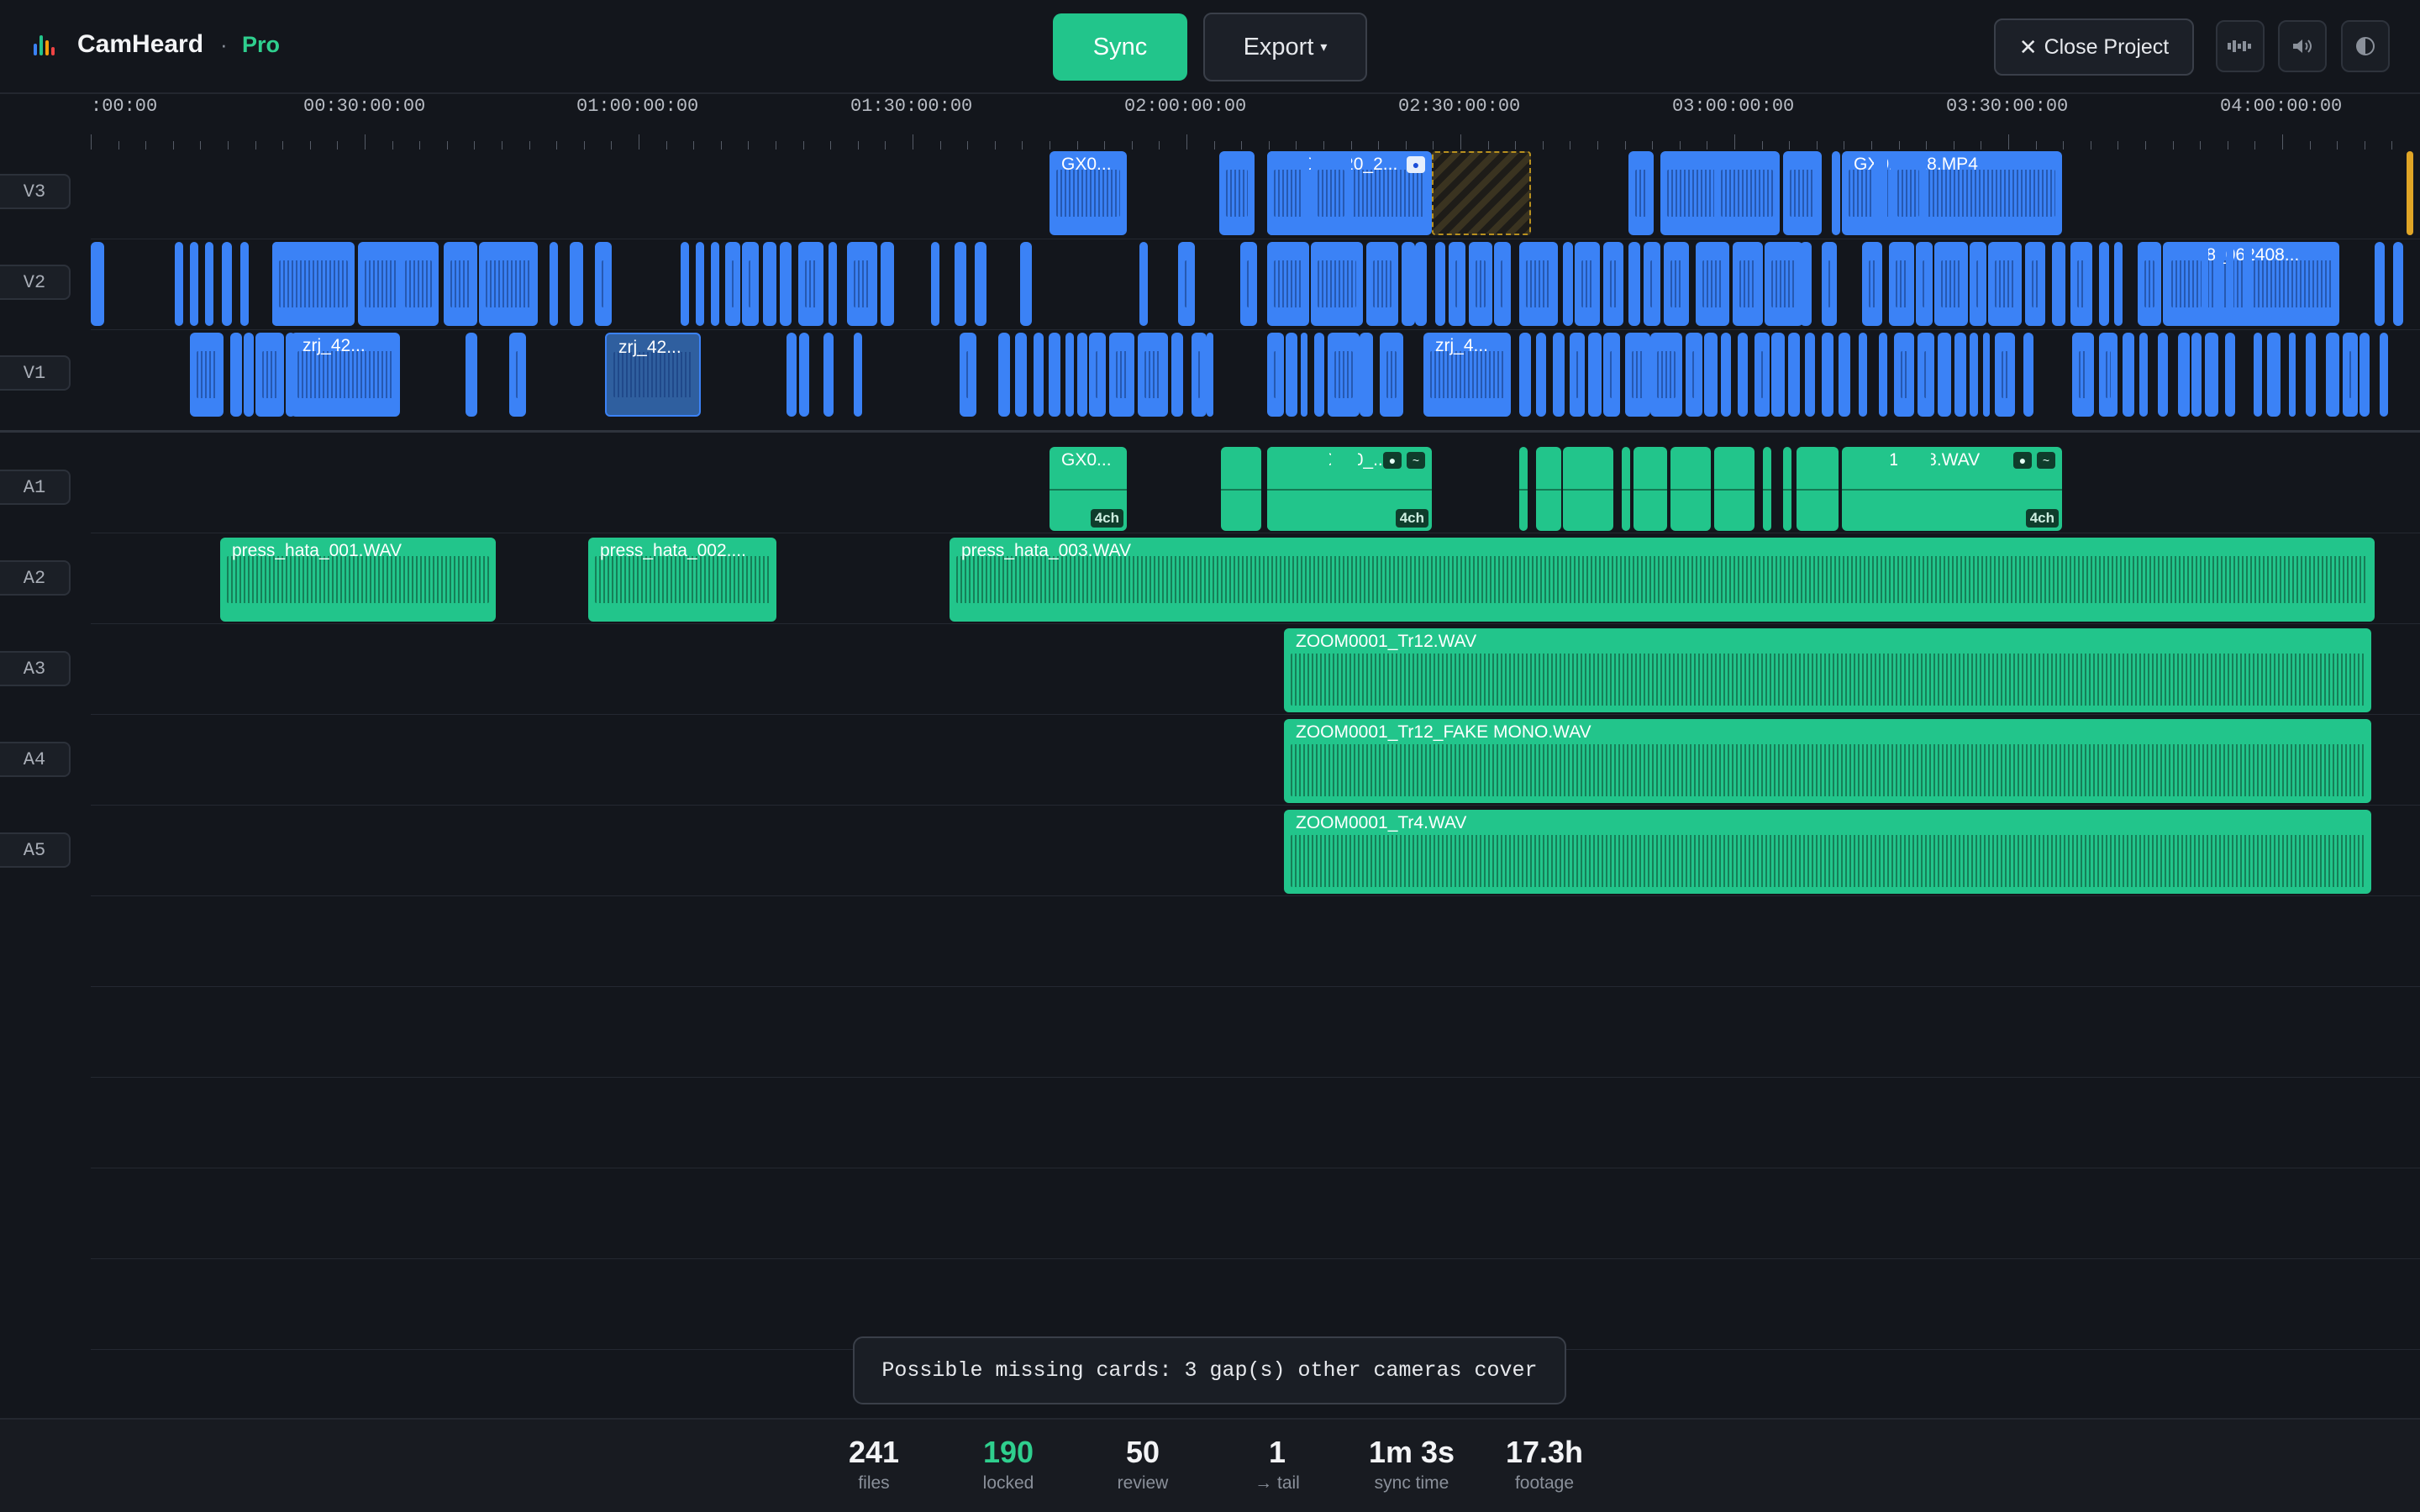  Describe the element at coordinates (1481, 193) in the screenshot. I see `missing-card-gap` at that location.